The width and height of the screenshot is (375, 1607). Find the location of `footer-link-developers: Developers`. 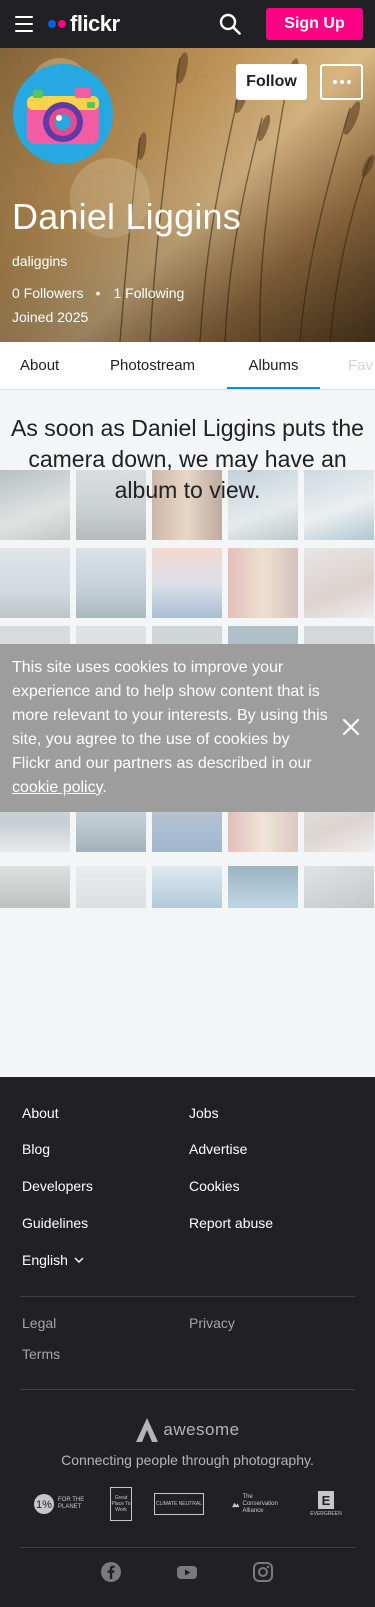

footer-link-developers: Developers is located at coordinates (57, 1186).